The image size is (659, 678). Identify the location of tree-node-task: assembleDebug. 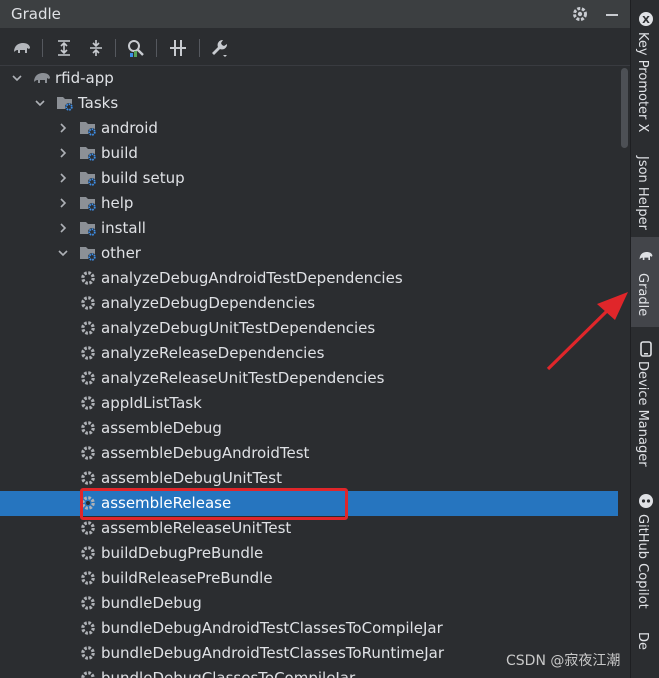
(309, 428).